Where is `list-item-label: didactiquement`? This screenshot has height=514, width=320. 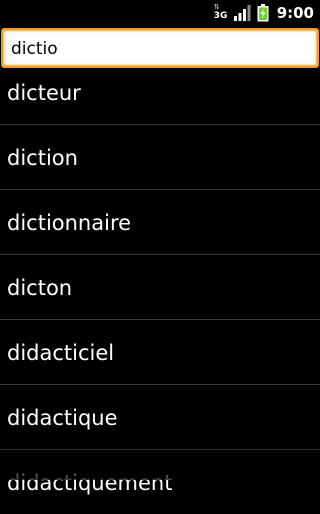
list-item-label: didactiquement is located at coordinates (90, 483).